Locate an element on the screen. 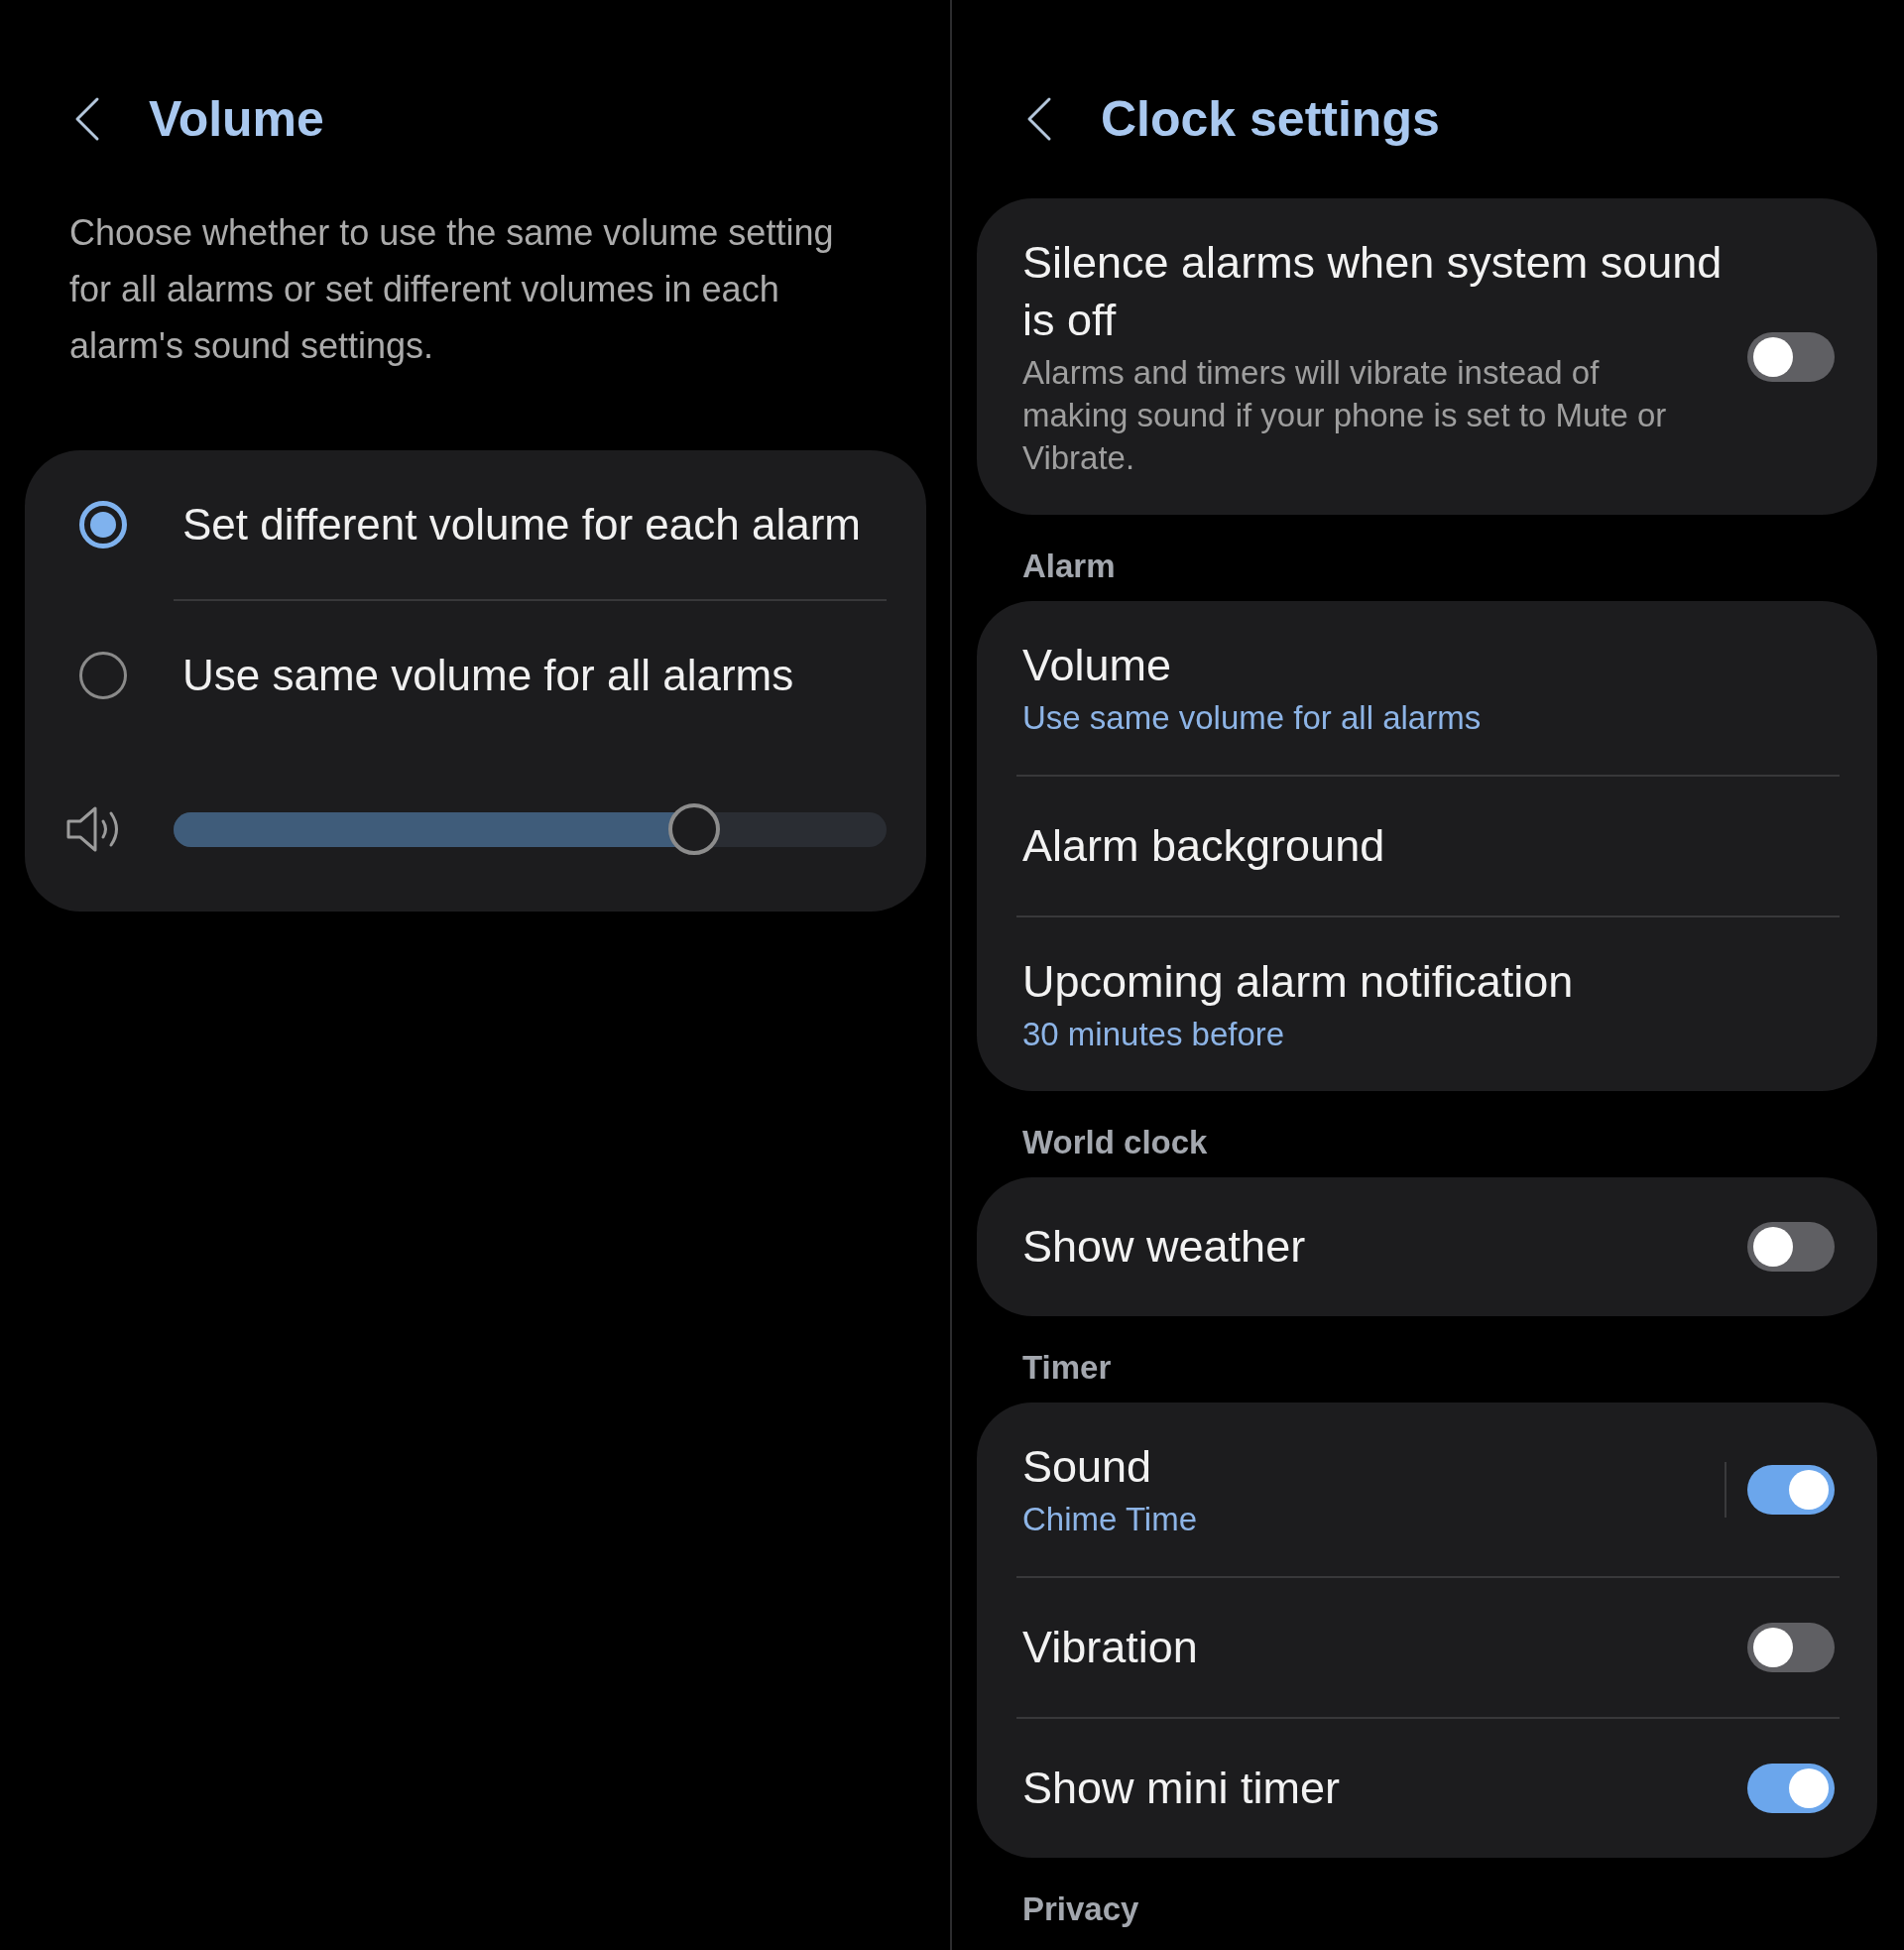 The image size is (1904, 1950). slider-thumb is located at coordinates (693, 829).